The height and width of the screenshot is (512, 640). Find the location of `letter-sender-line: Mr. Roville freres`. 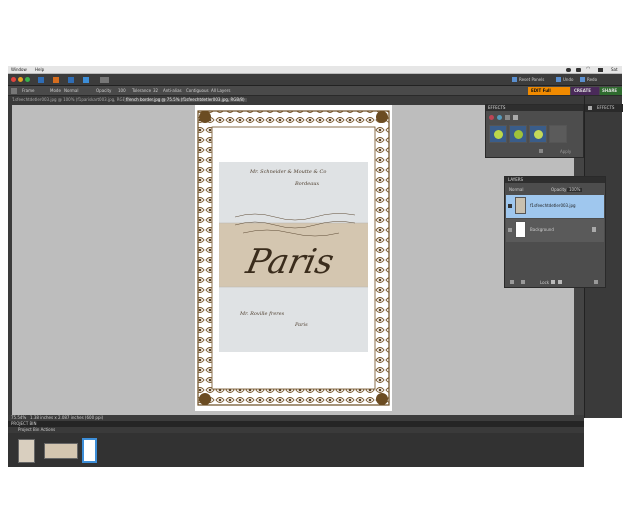

letter-sender-line: Mr. Roville freres is located at coordinates (262, 314).